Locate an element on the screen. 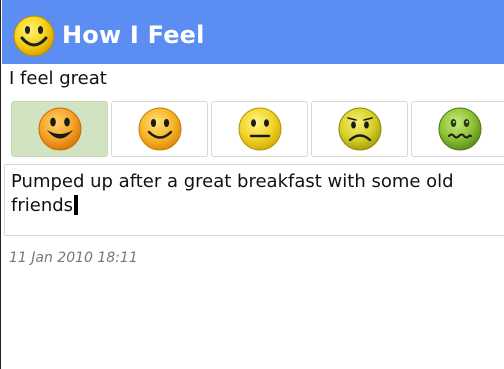 This screenshot has height=369, width=504. frowning-face-icon is located at coordinates (359, 129).